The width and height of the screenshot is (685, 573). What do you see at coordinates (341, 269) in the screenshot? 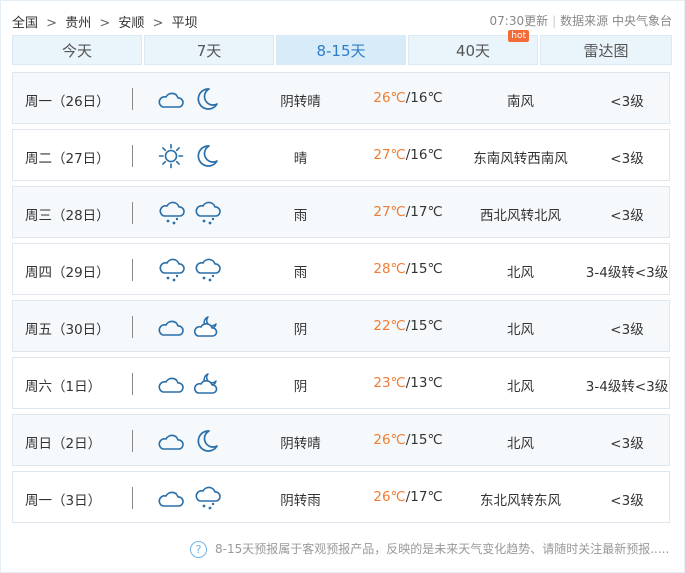
I see `forecast-row: 周四（29日） 雨 28℃/15℃ 北风 3-4级转<3级` at bounding box center [341, 269].